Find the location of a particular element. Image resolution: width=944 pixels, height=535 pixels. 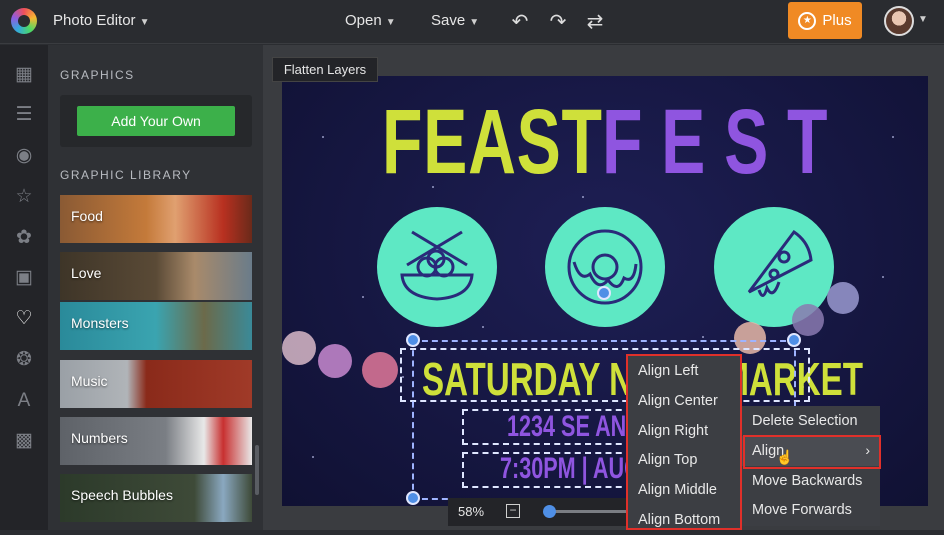

zoom-level: 58% is located at coordinates (471, 511).